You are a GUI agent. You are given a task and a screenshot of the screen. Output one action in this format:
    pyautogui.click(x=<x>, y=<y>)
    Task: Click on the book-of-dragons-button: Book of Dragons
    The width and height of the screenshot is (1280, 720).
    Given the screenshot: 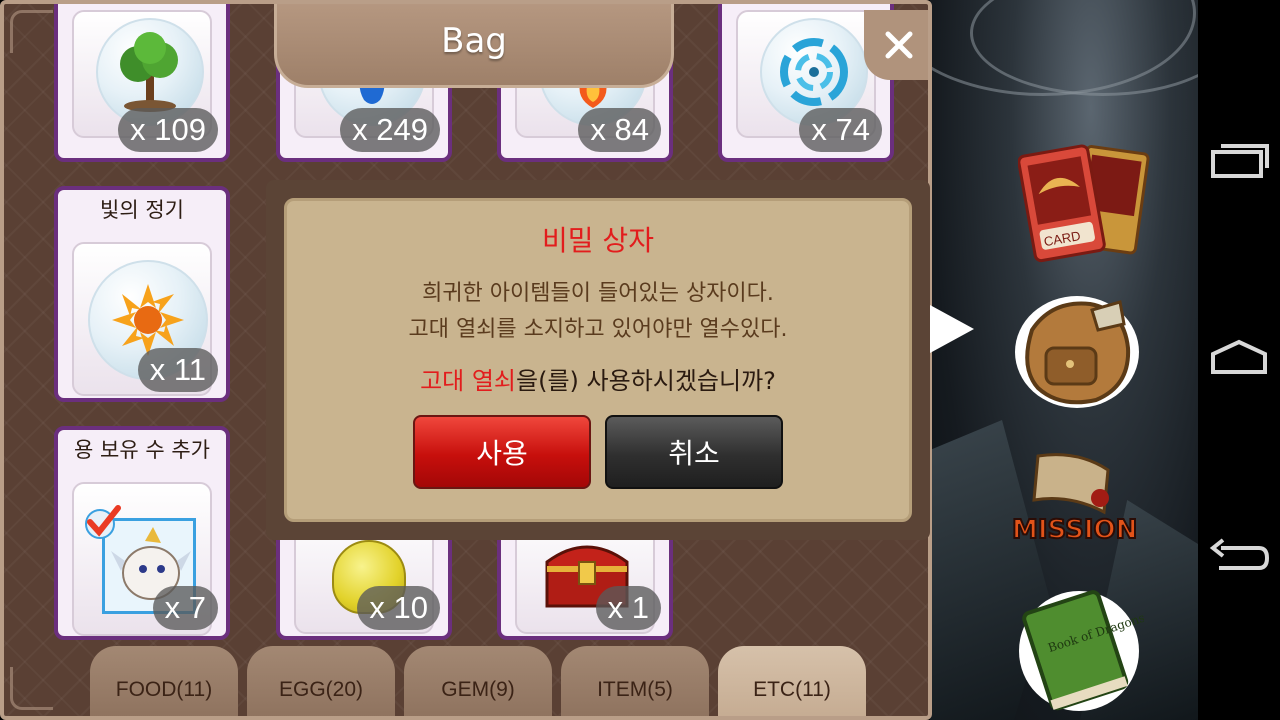 What is the action you would take?
    pyautogui.click(x=1080, y=649)
    